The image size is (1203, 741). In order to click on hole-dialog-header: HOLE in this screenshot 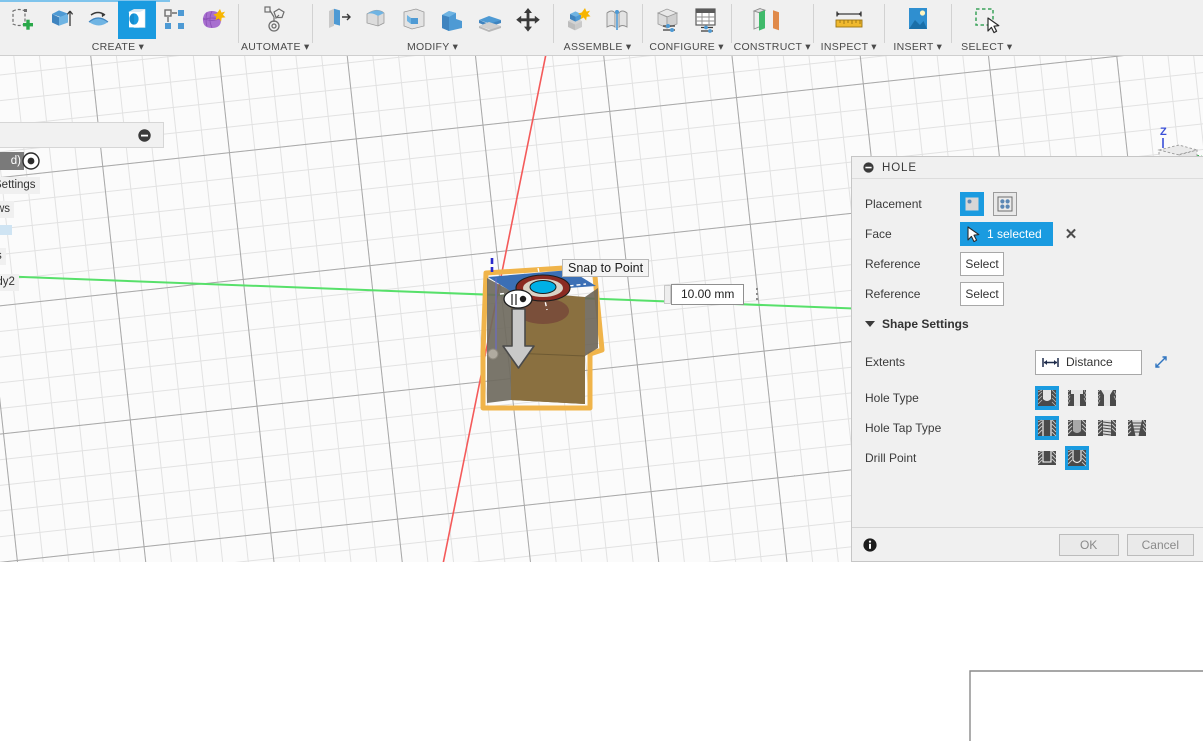, I will do `click(1027, 168)`.